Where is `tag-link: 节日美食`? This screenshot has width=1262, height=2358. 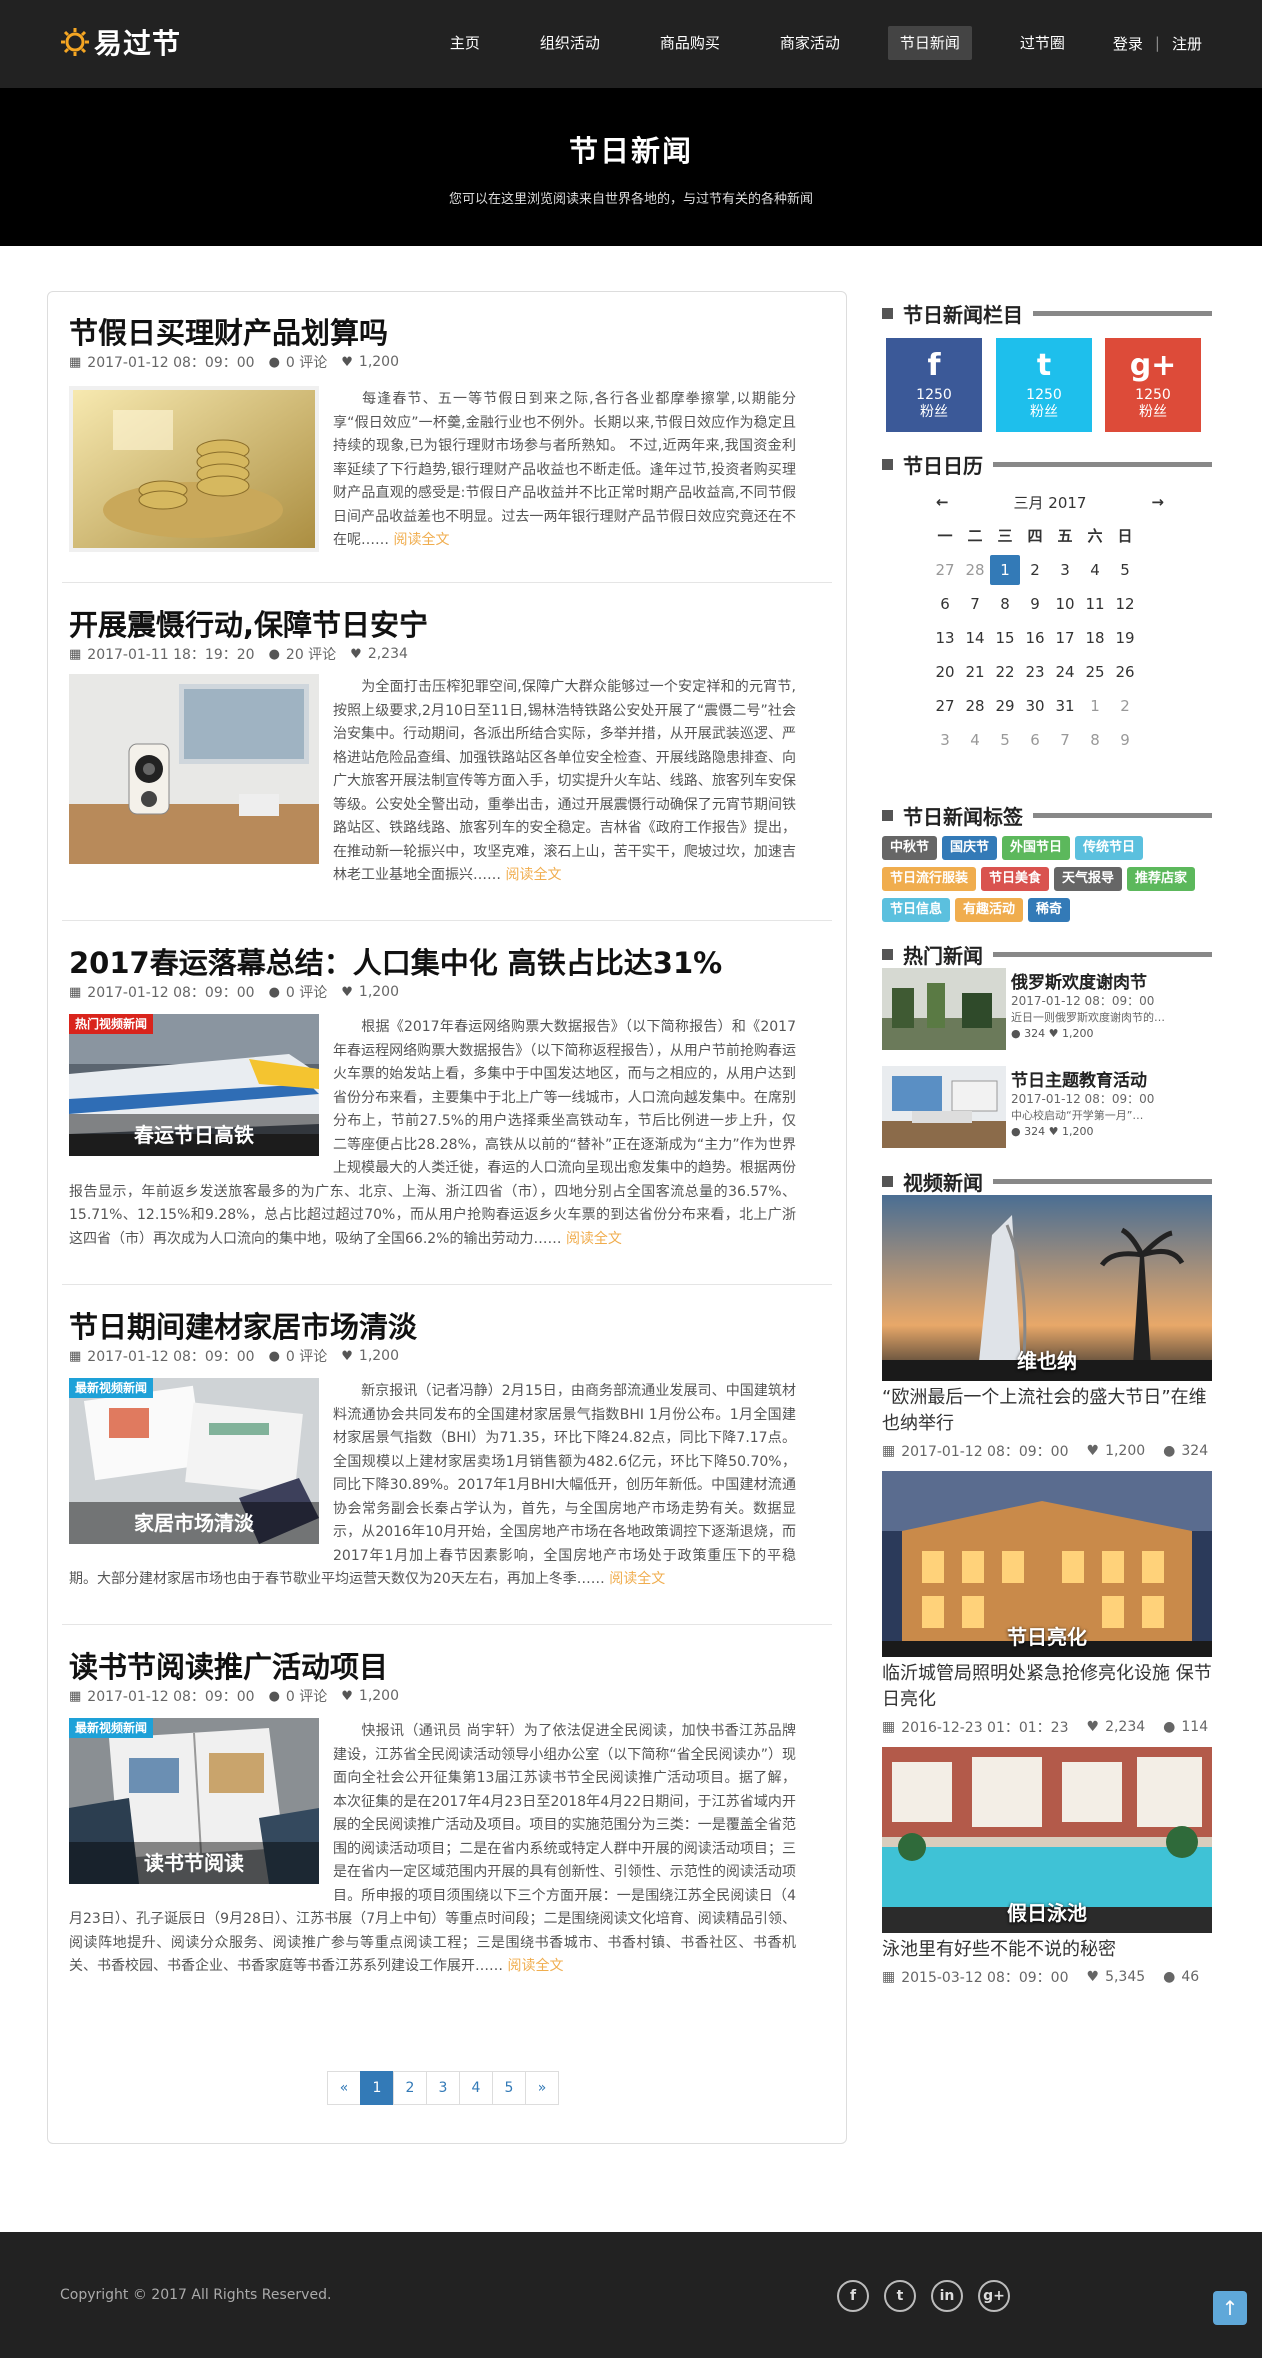
tag-link: 节日美食 is located at coordinates (1015, 879).